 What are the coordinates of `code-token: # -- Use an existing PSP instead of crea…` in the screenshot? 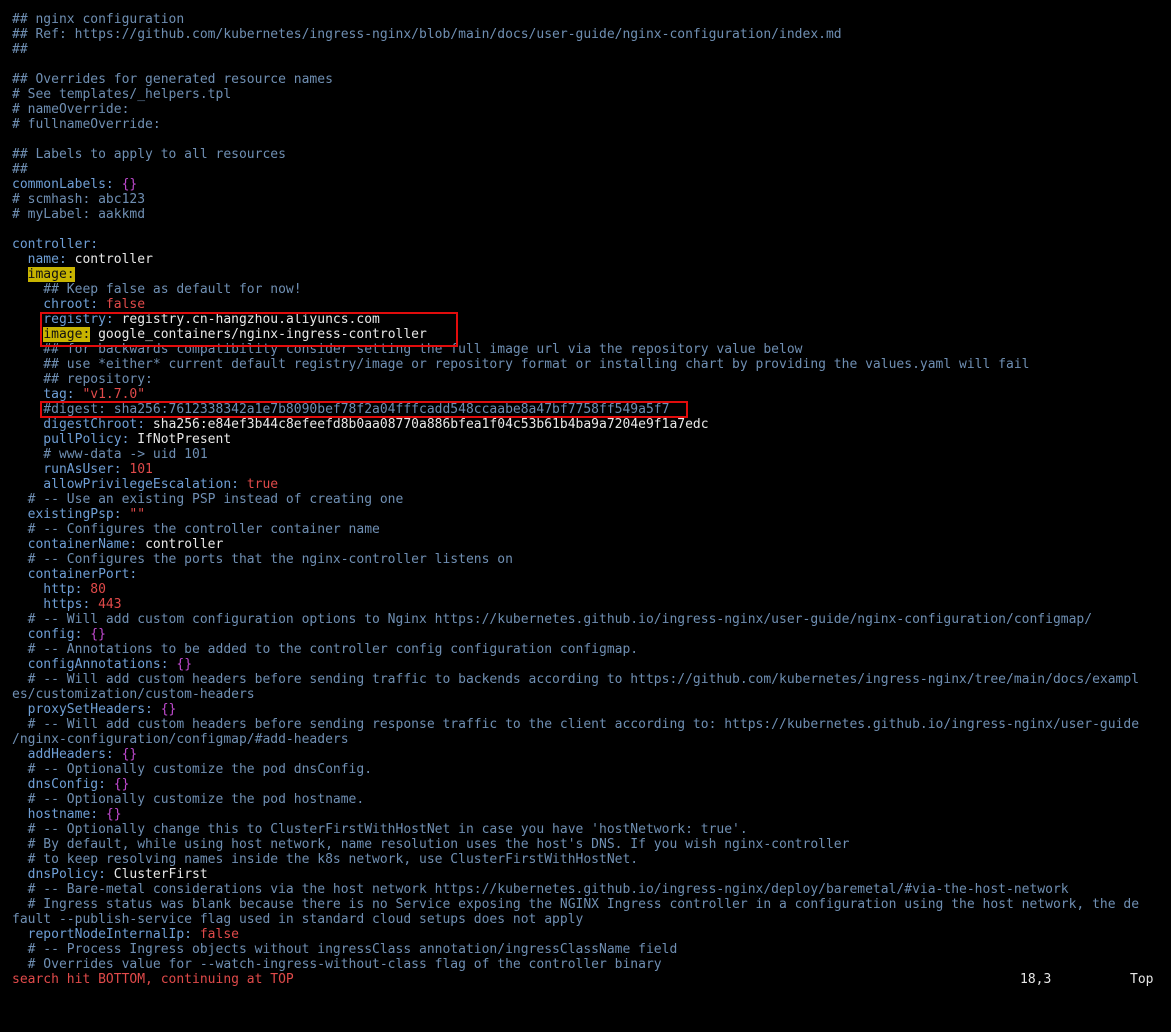 It's located at (208, 499).